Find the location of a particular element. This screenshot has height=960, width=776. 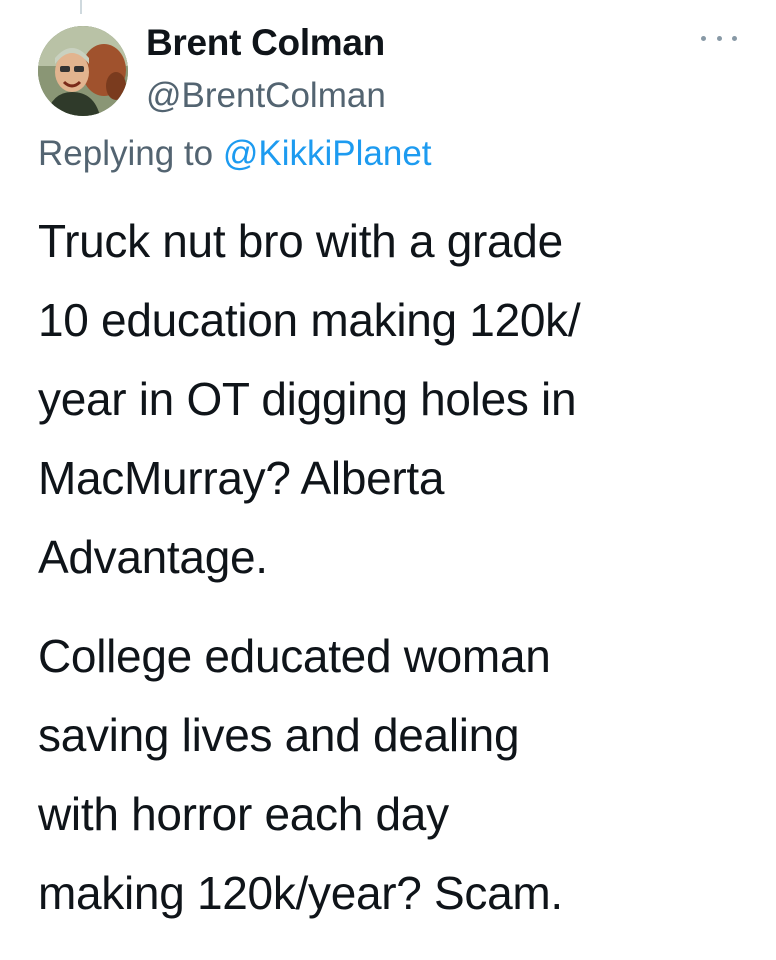

author-display-name: Brent Colman is located at coordinates (265, 43).